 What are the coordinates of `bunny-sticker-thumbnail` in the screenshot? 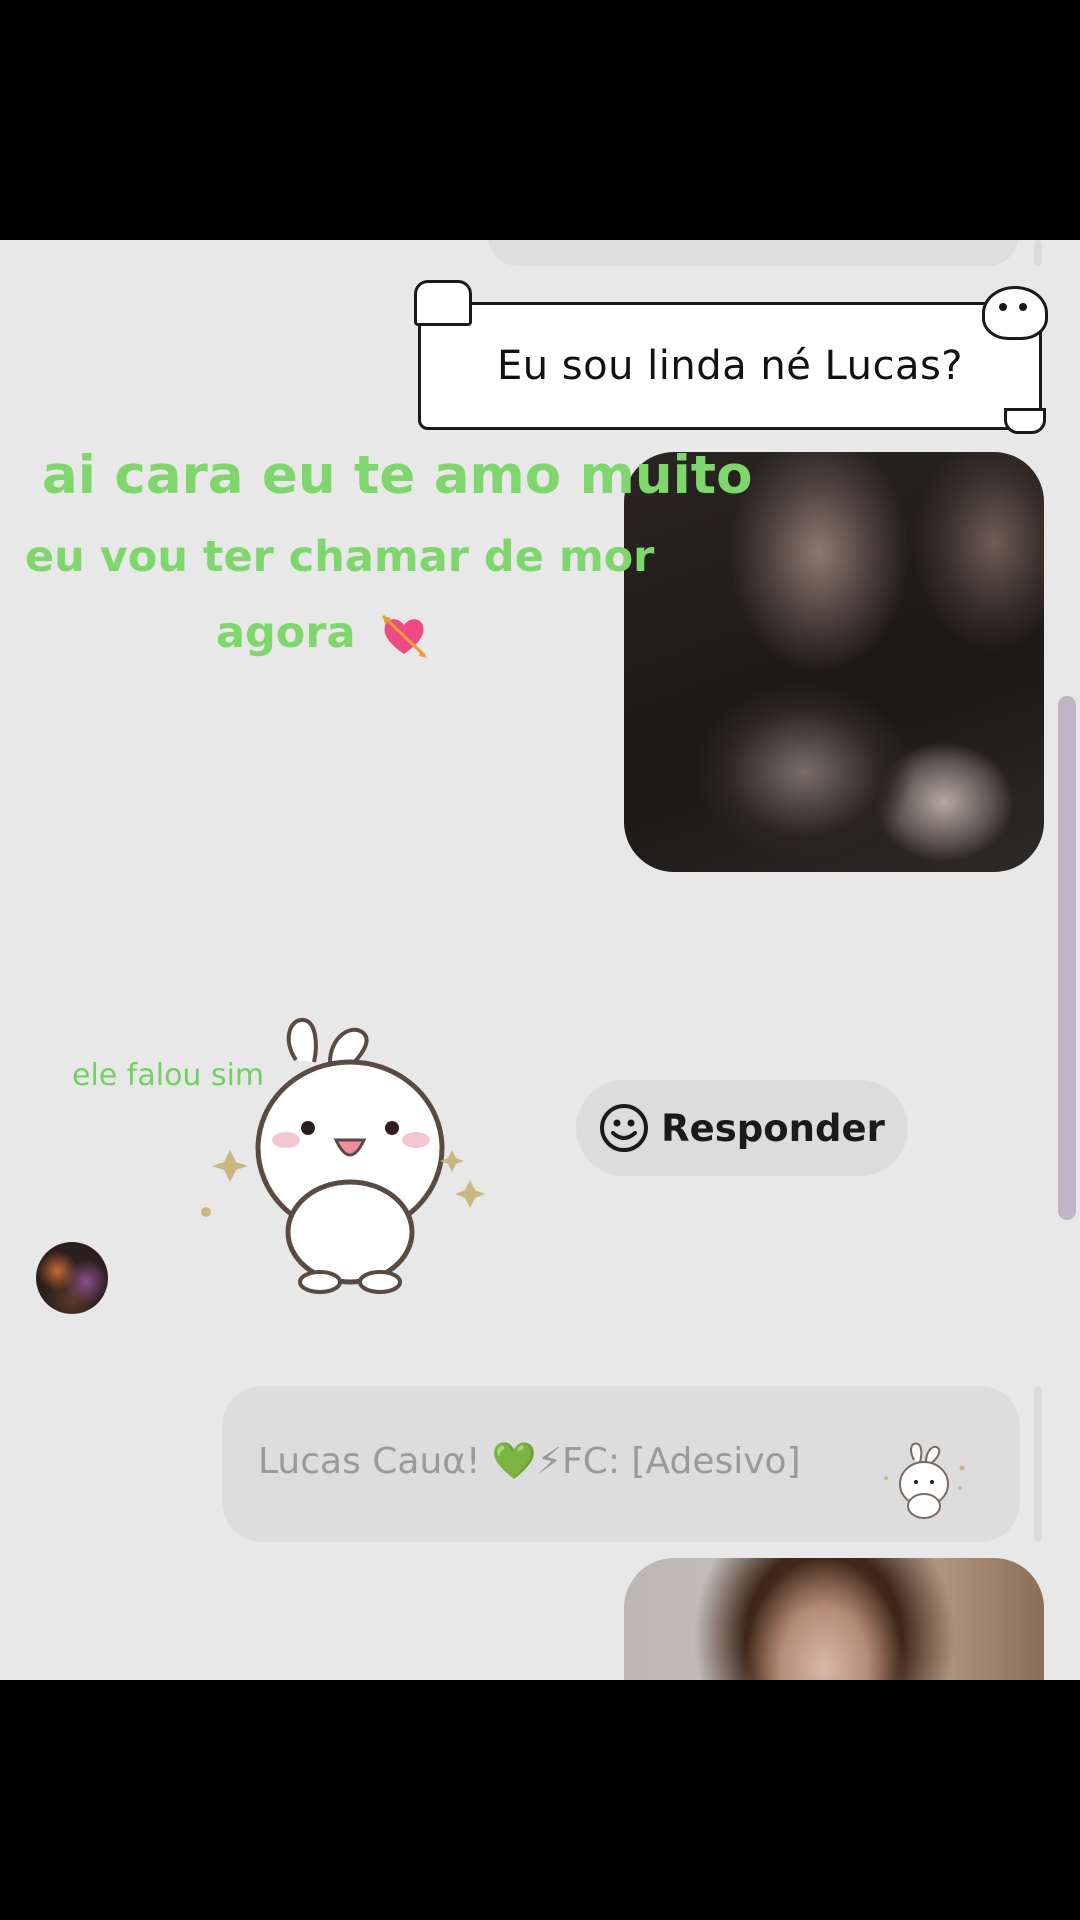 It's located at (924, 1480).